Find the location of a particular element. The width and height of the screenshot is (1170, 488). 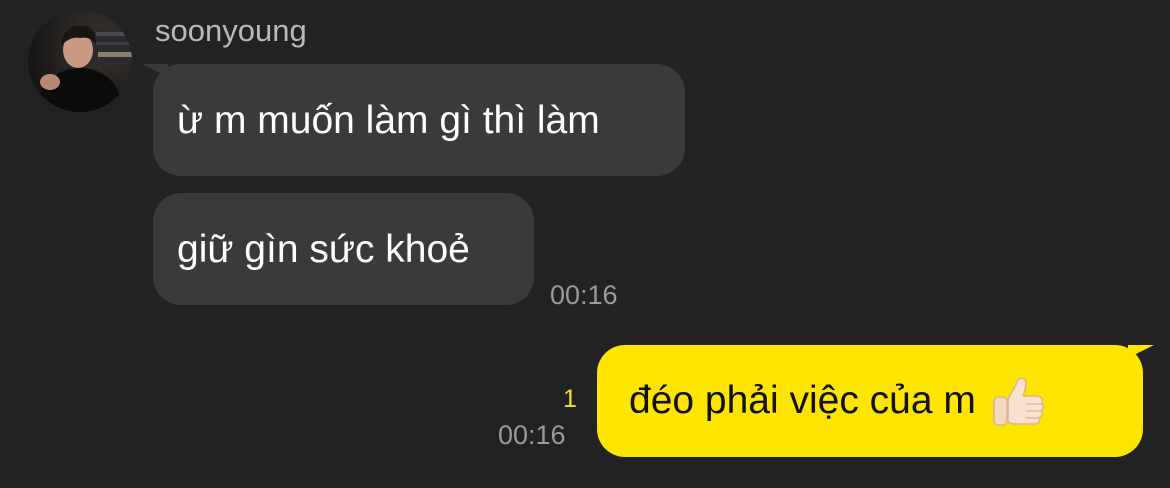

message-text: giữ gìn sức khoẻ is located at coordinates (323, 249).